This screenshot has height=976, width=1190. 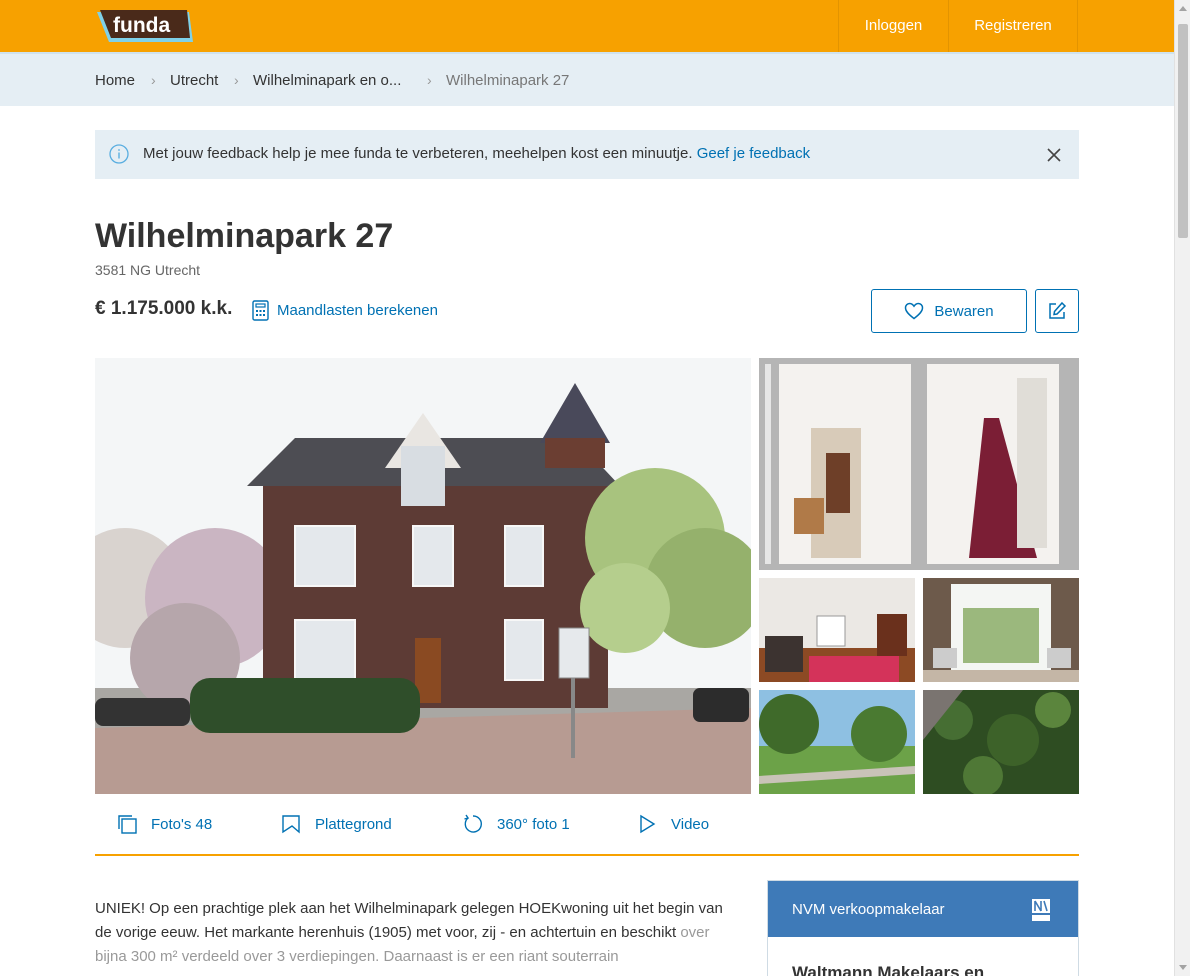 What do you see at coordinates (291, 824) in the screenshot?
I see `floorplan-icon` at bounding box center [291, 824].